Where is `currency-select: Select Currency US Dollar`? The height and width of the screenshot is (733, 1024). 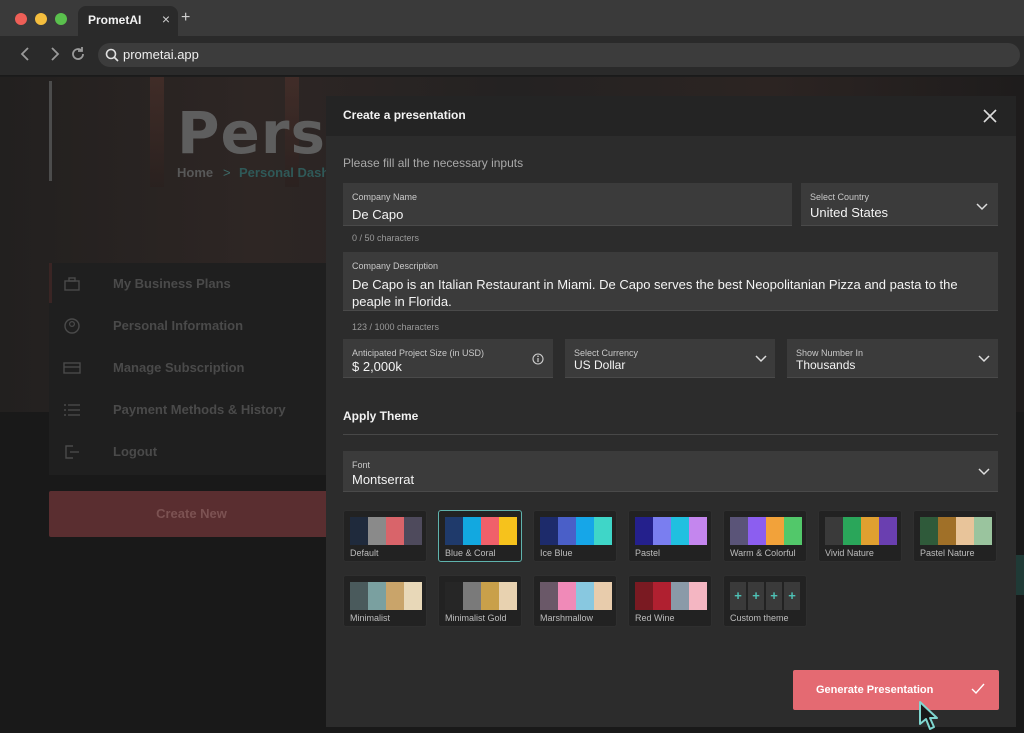 currency-select: Select Currency US Dollar is located at coordinates (670, 358).